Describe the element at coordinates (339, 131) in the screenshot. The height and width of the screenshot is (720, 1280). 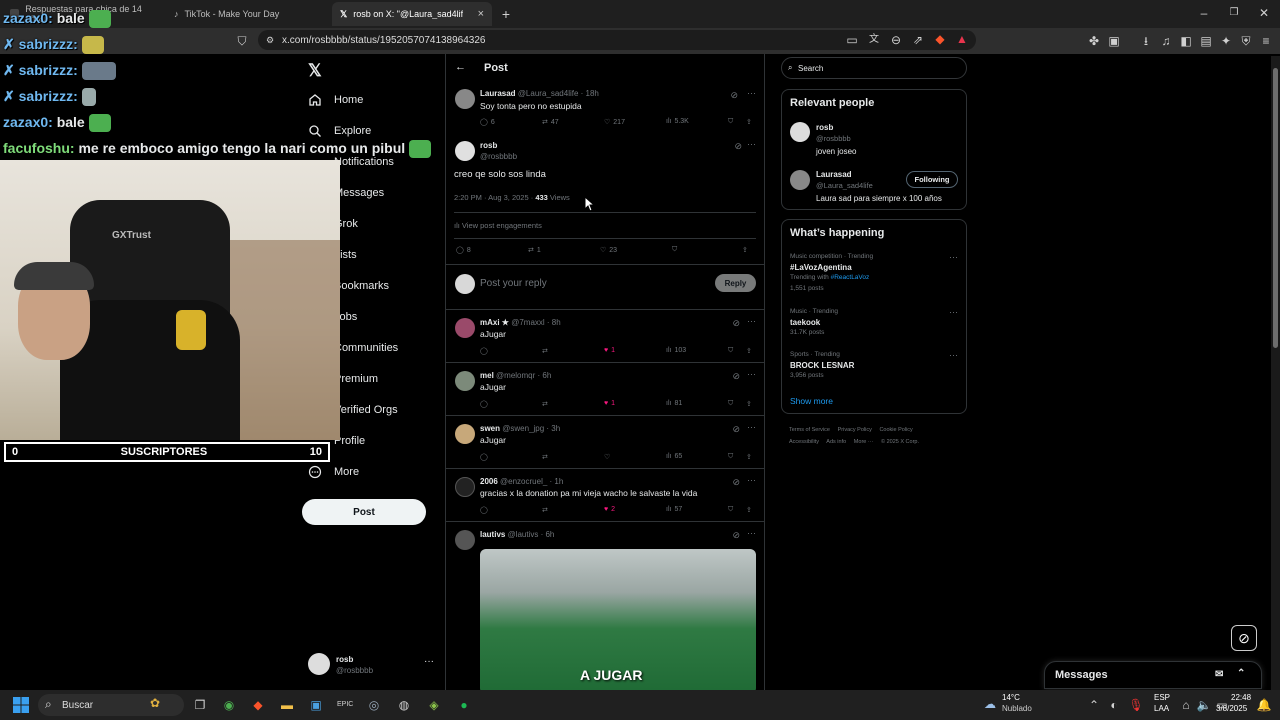
I see `nav-explore: Explore` at that location.